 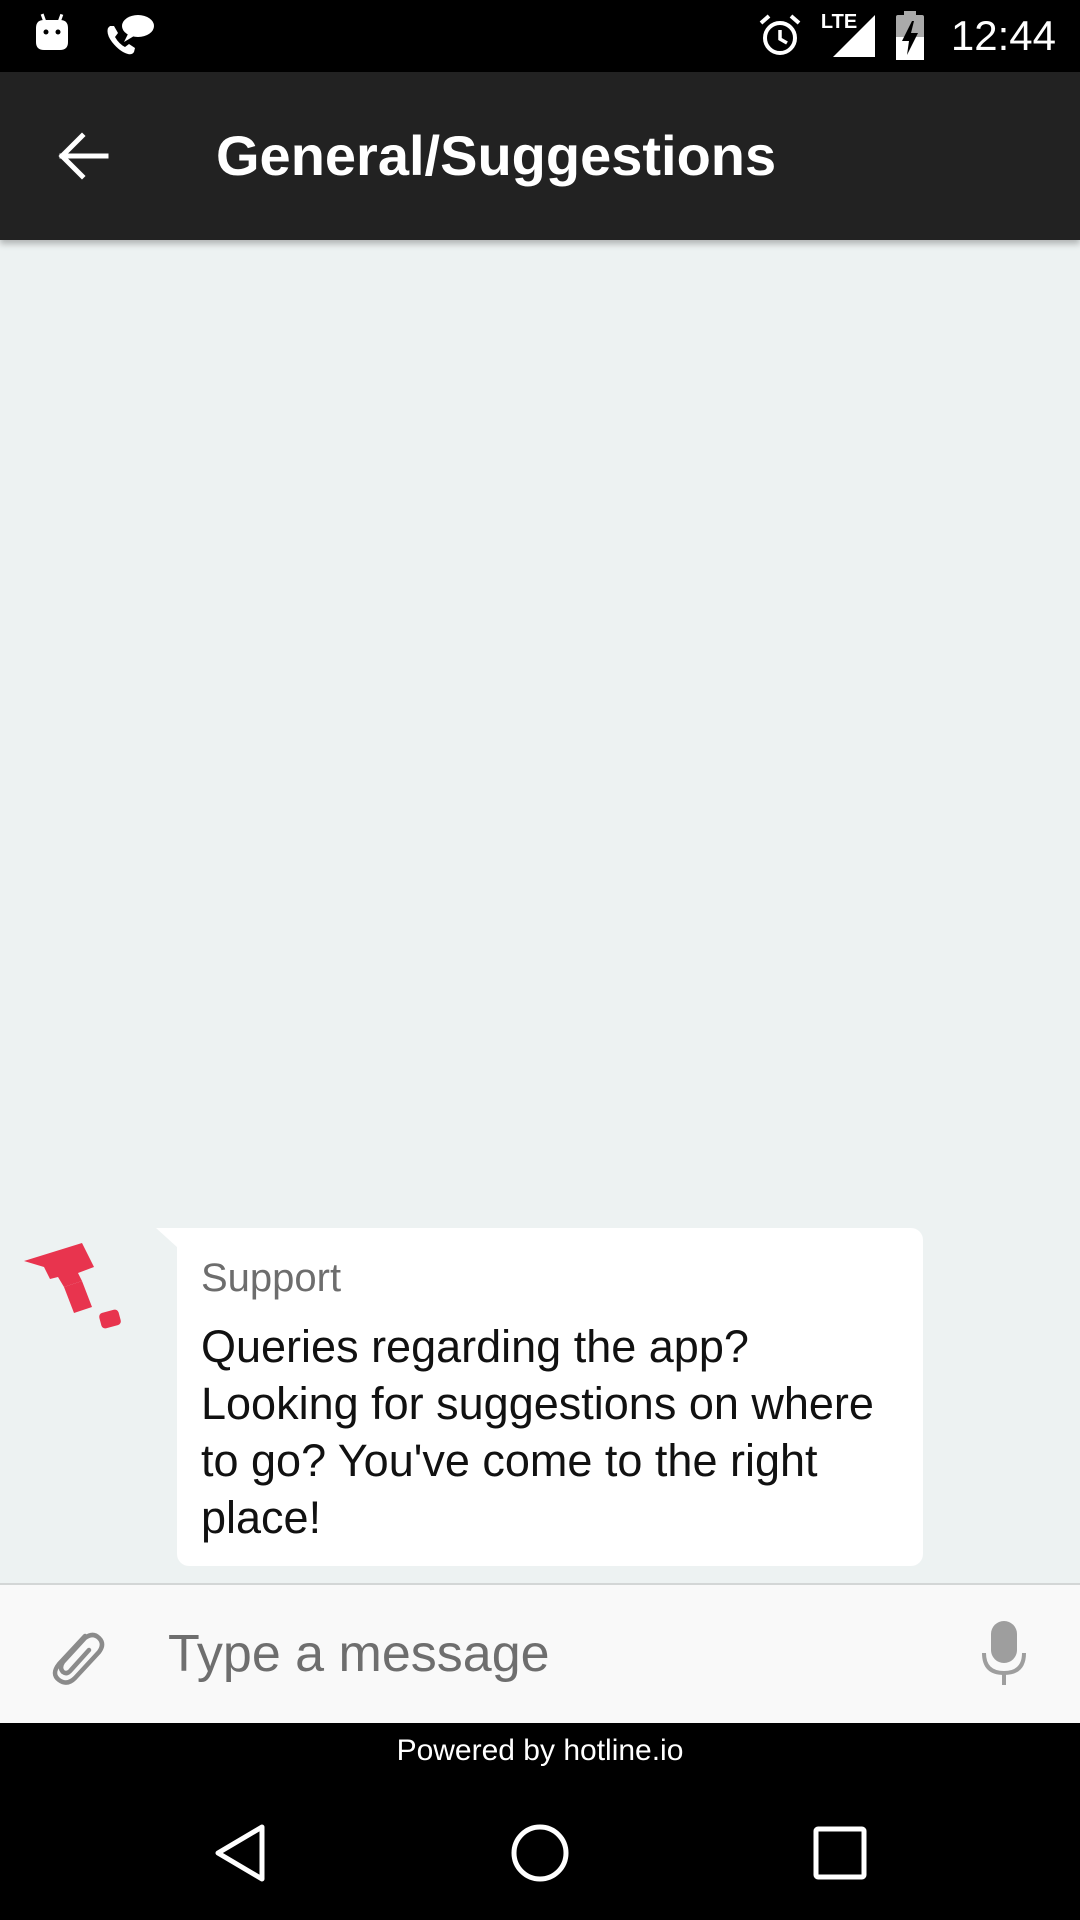 I want to click on paperclip-icon, so click(x=78, y=1658).